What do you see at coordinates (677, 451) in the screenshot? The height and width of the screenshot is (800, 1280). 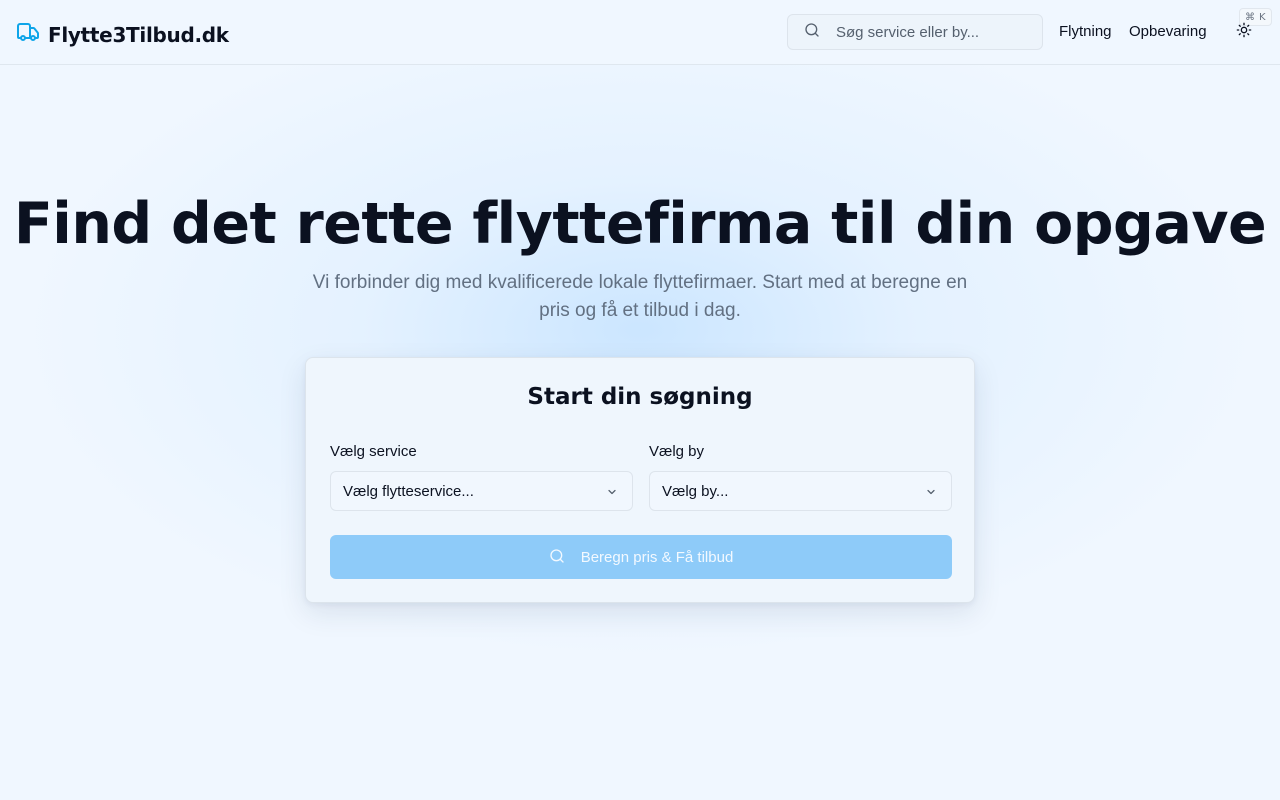 I see `city-label: Vælg by` at bounding box center [677, 451].